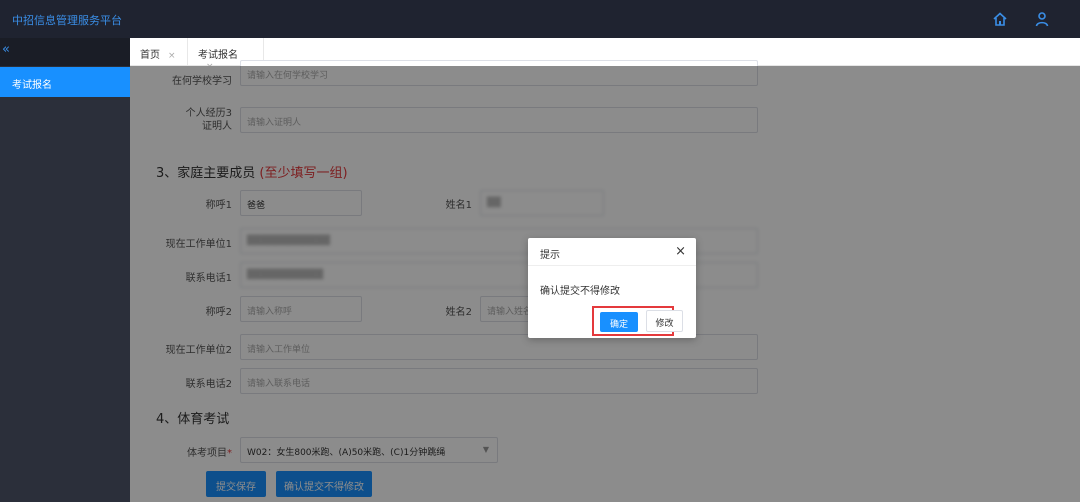 This screenshot has height=502, width=1080. What do you see at coordinates (218, 55) in the screenshot?
I see `tab-label: 考试报名` at bounding box center [218, 55].